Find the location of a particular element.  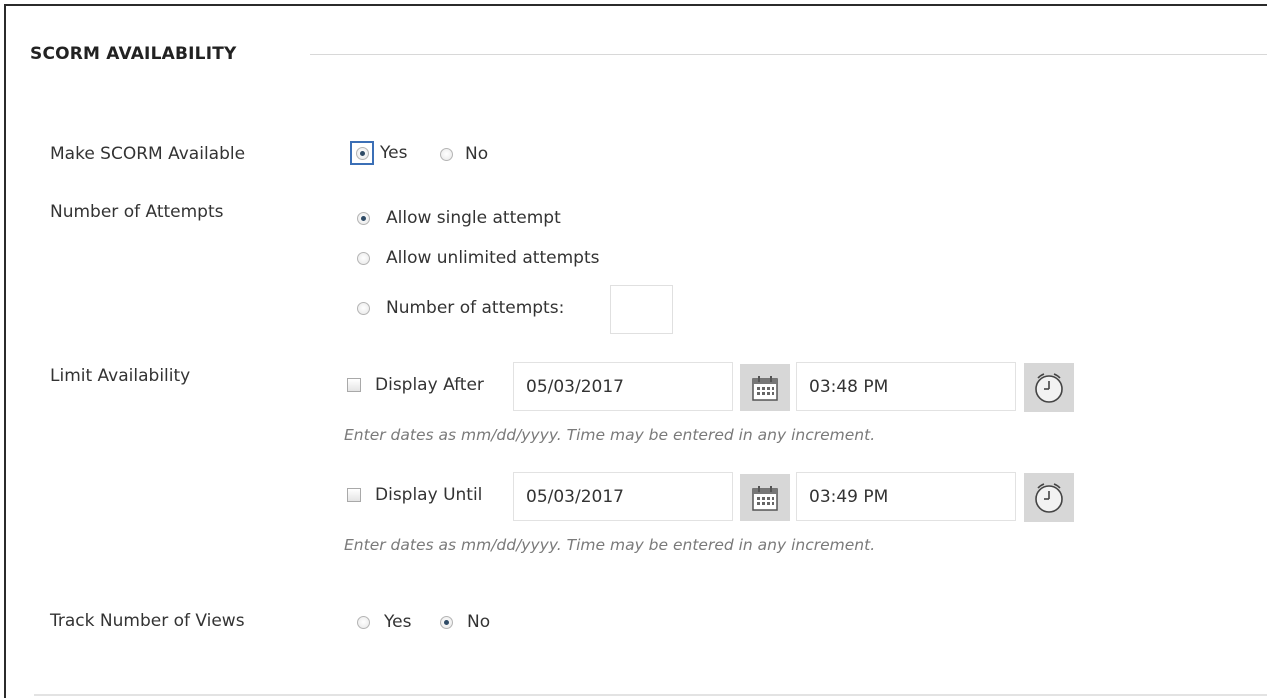

attempts-unlimited-radio is located at coordinates (363, 258).